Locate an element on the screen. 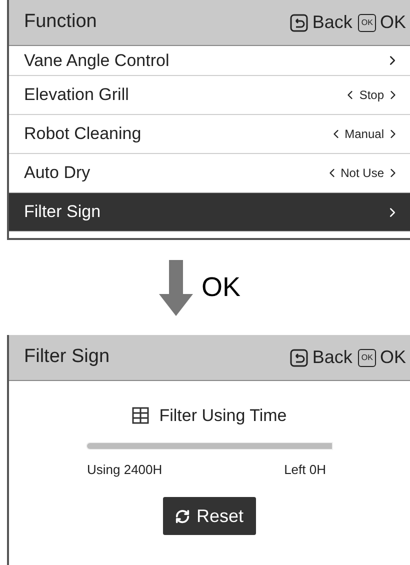  menu-item-label: Auto Dry is located at coordinates (57, 173).